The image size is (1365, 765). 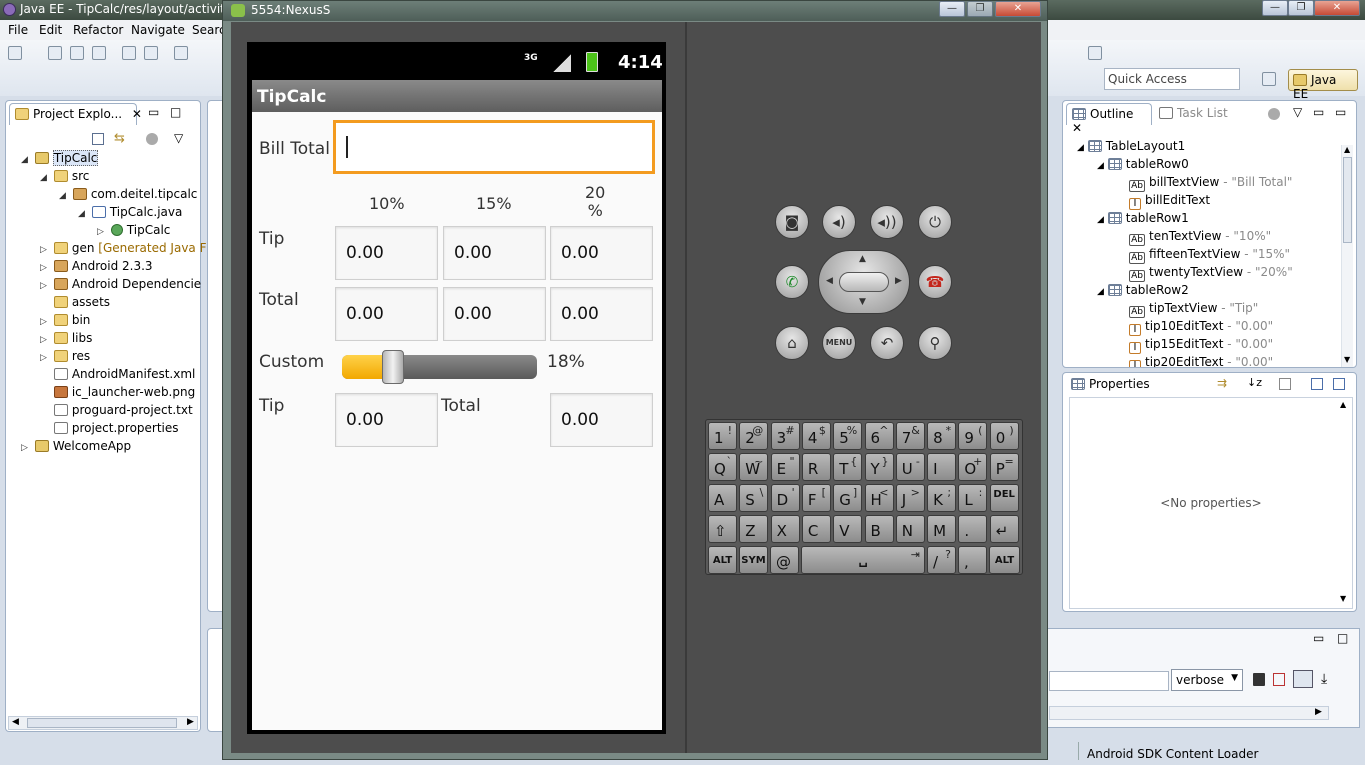 What do you see at coordinates (1343, 598) in the screenshot?
I see `scroll-down-icon: ▼` at bounding box center [1343, 598].